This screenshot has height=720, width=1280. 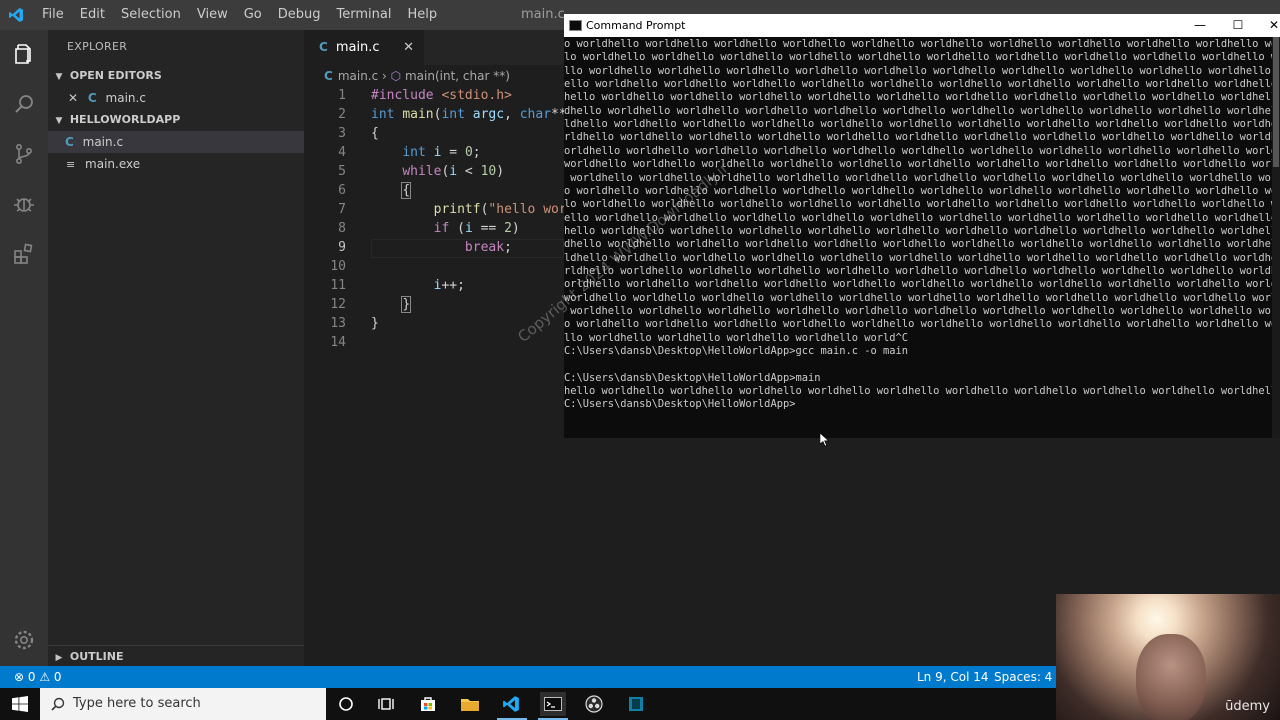 What do you see at coordinates (338, 304) in the screenshot?
I see `line-number: 12` at bounding box center [338, 304].